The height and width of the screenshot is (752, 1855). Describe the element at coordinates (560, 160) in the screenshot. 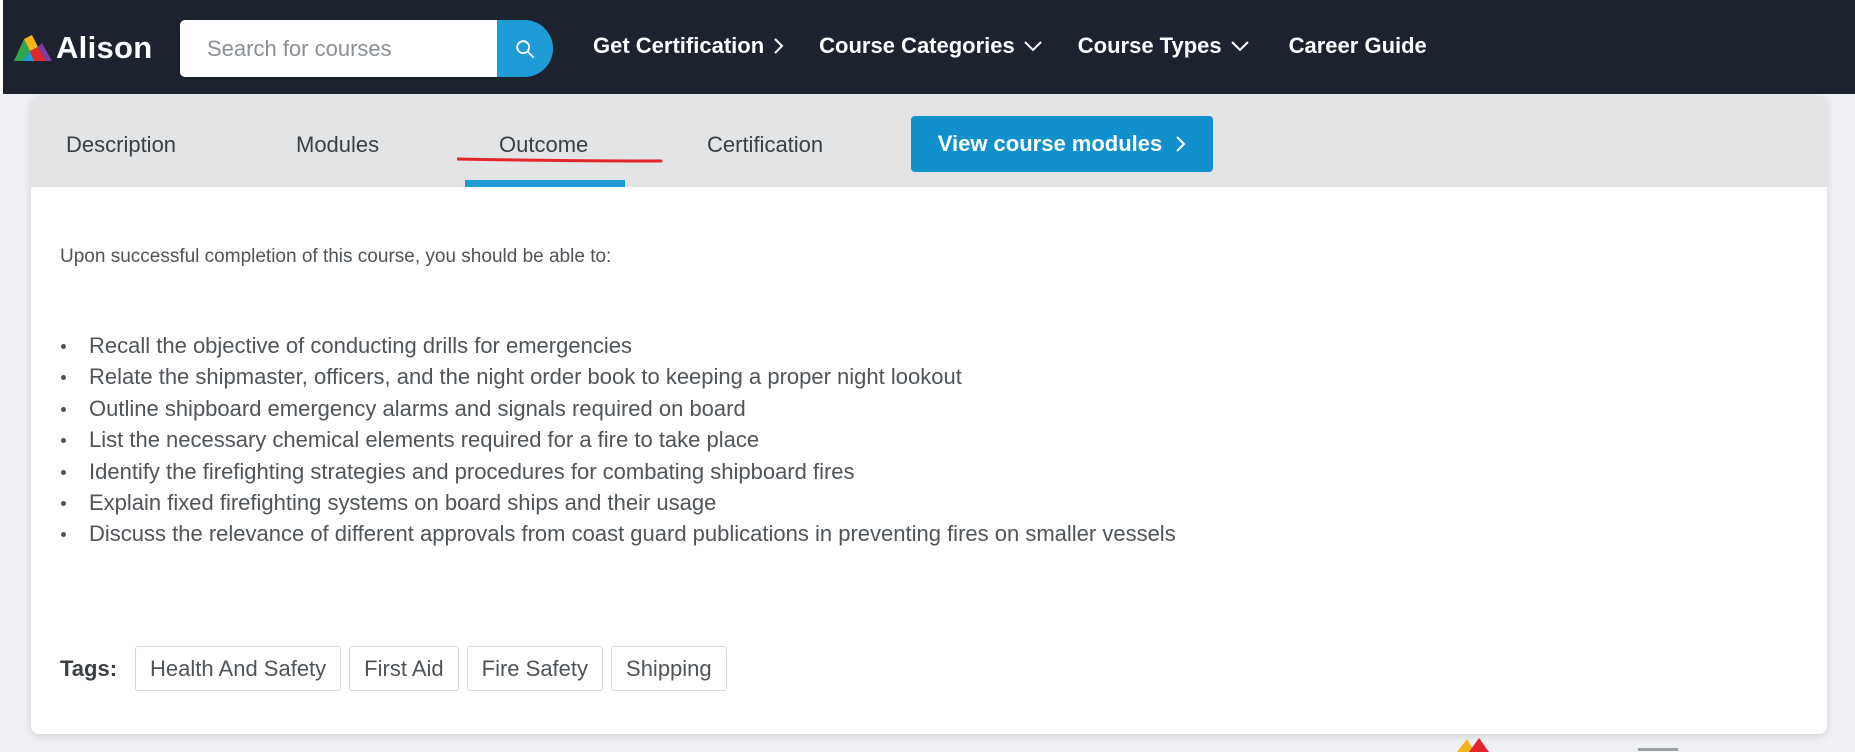

I see `red-annotation-underline` at that location.